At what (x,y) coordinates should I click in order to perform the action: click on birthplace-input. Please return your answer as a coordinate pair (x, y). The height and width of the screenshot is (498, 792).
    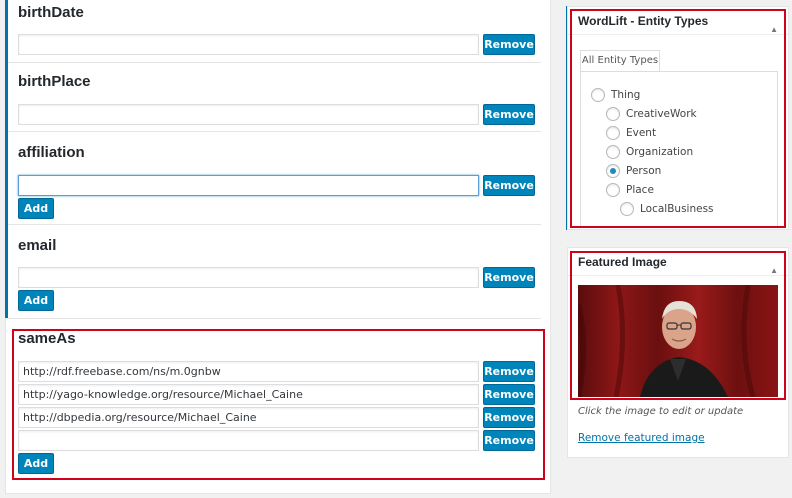
    Looking at the image, I should click on (248, 114).